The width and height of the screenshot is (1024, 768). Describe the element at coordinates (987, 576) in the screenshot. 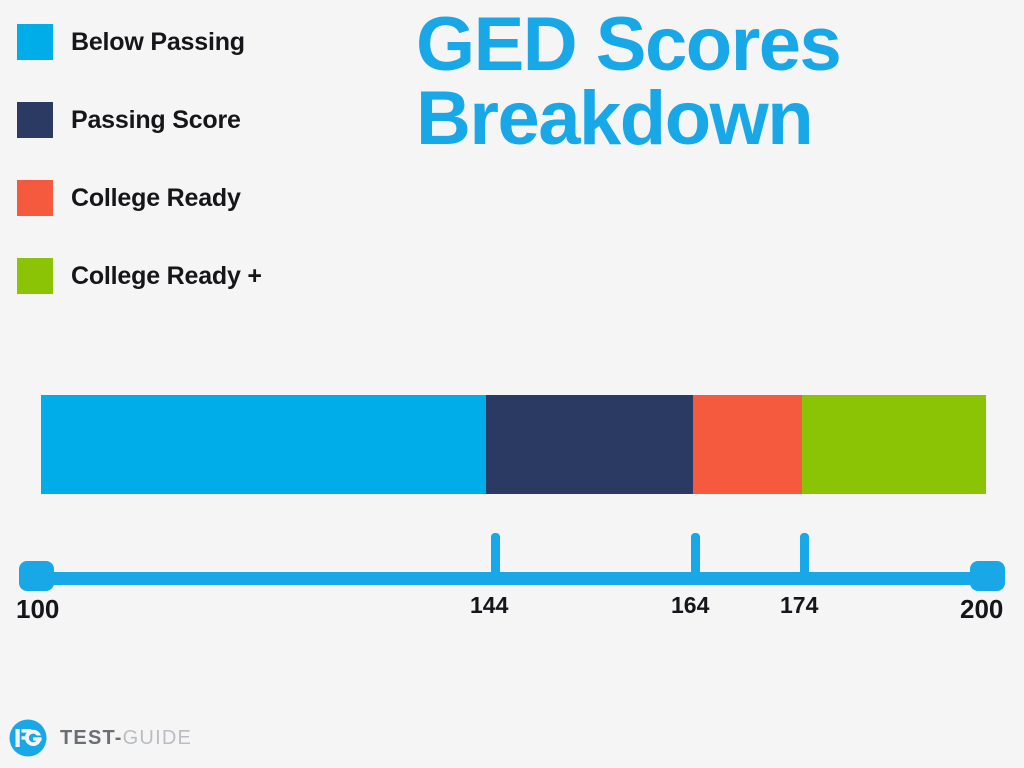

I see `axis-handle-max` at that location.